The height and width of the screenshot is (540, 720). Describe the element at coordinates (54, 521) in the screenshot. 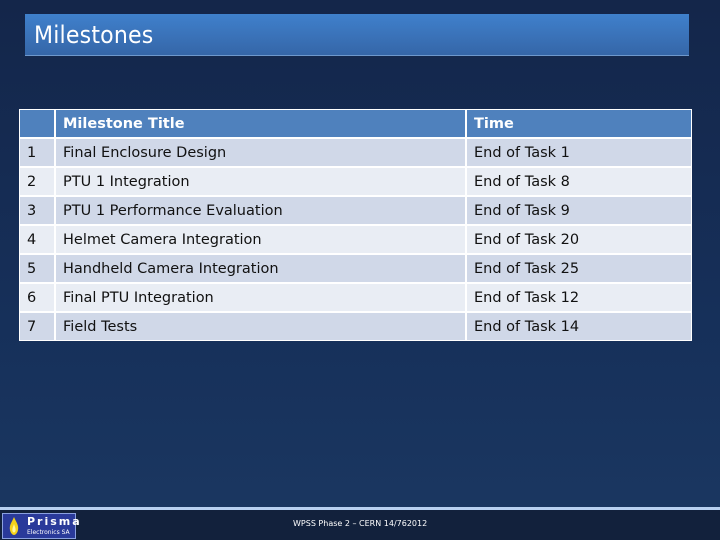

I see `logo-name: Prisma` at that location.